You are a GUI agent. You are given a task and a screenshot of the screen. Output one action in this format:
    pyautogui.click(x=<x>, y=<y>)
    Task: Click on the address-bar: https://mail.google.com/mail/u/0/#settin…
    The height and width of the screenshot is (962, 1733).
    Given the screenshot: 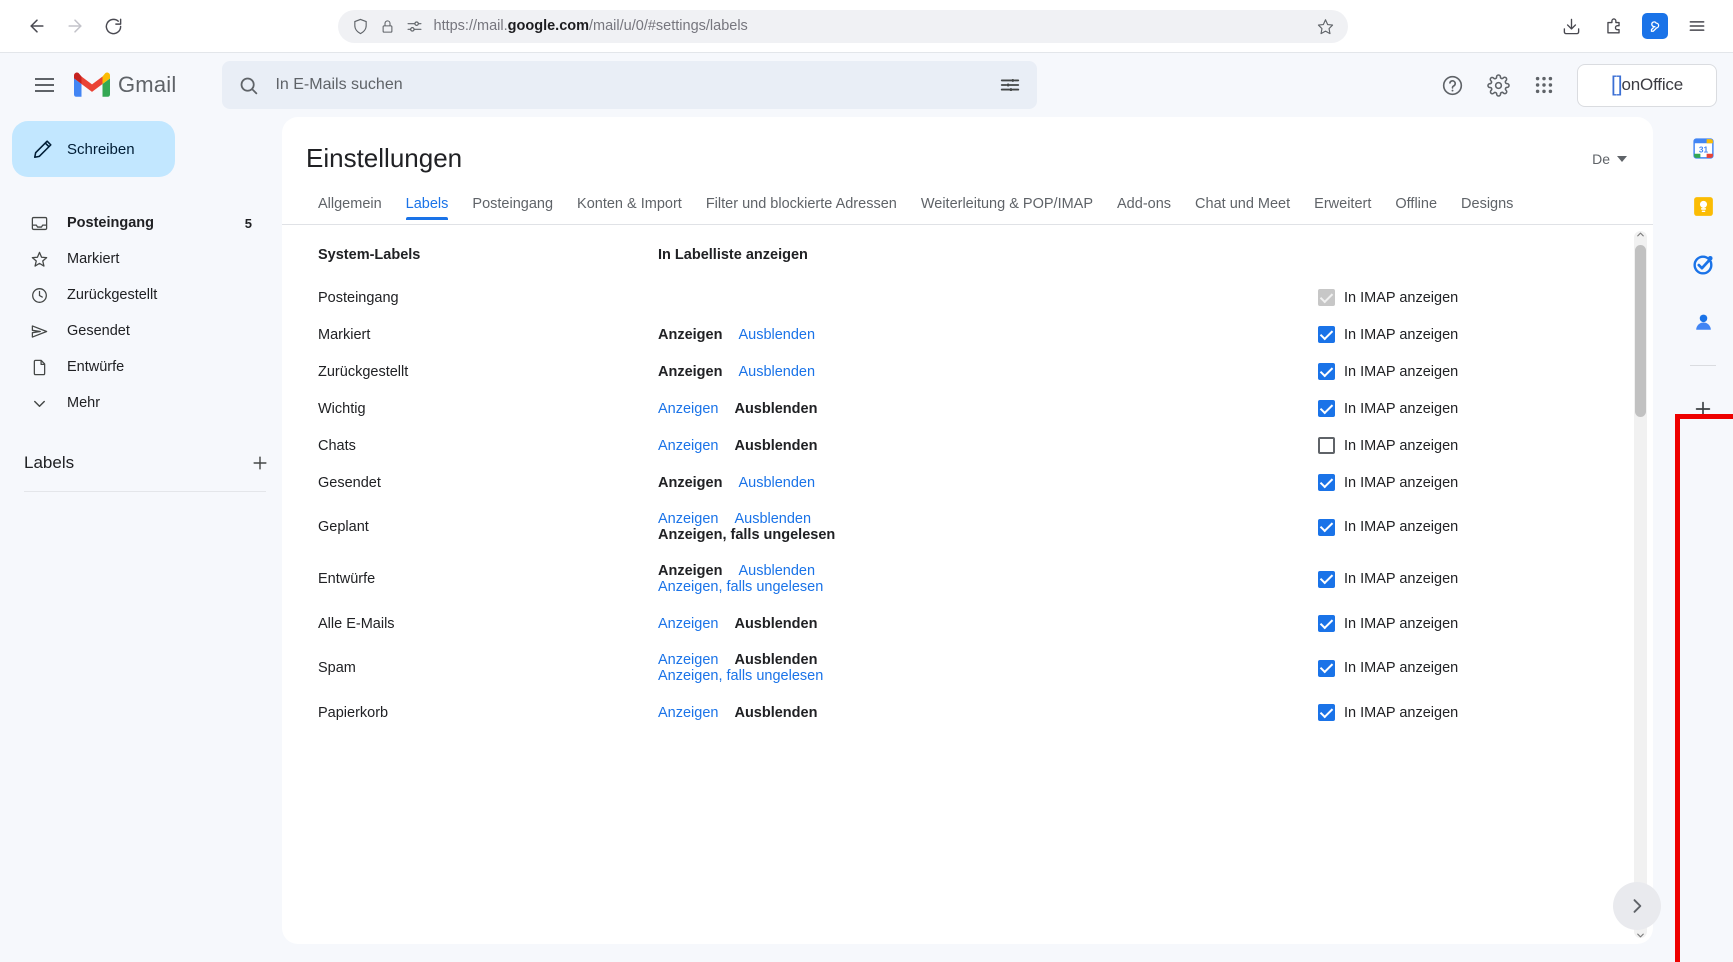 What is the action you would take?
    pyautogui.click(x=842, y=26)
    